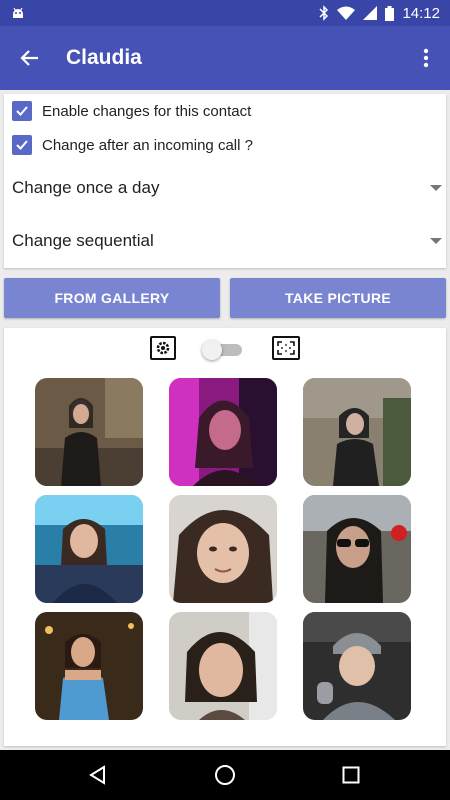  I want to click on bluetooth-icon, so click(324, 13).